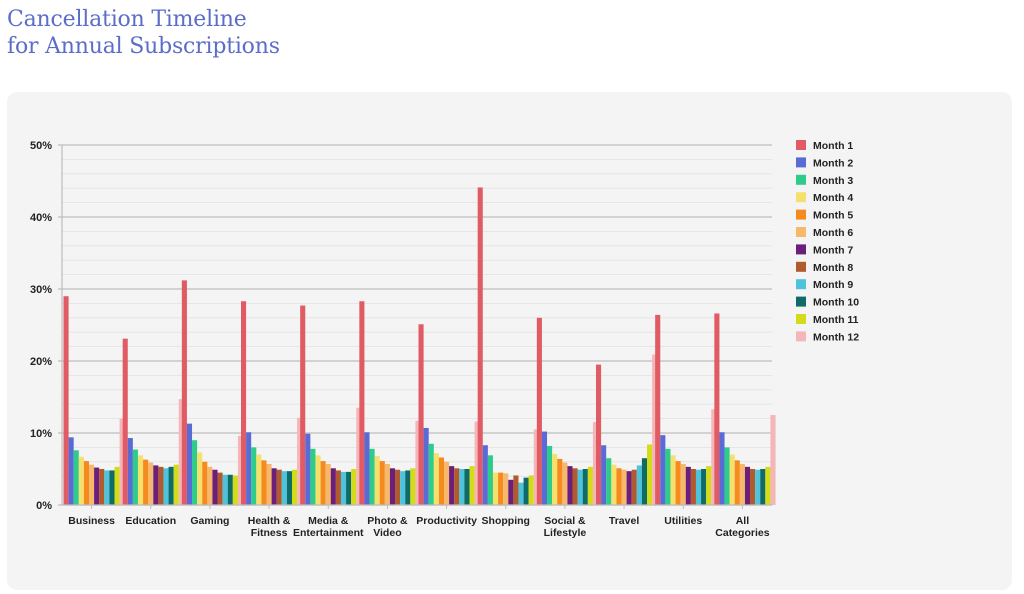 The width and height of the screenshot is (1024, 594). Describe the element at coordinates (833, 285) in the screenshot. I see `legend-label: Month 9` at that location.